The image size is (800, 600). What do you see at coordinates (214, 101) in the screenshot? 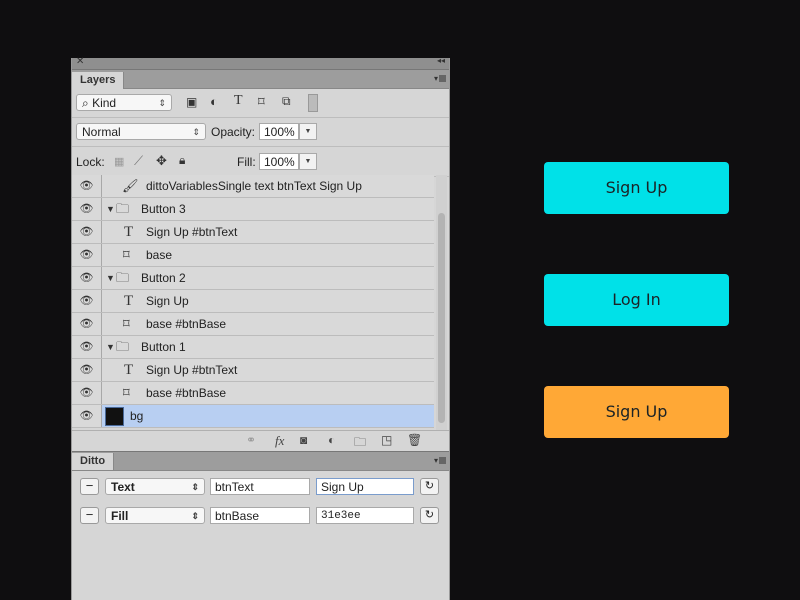
I see `adjustment-filter-icon: ◐` at bounding box center [214, 101].